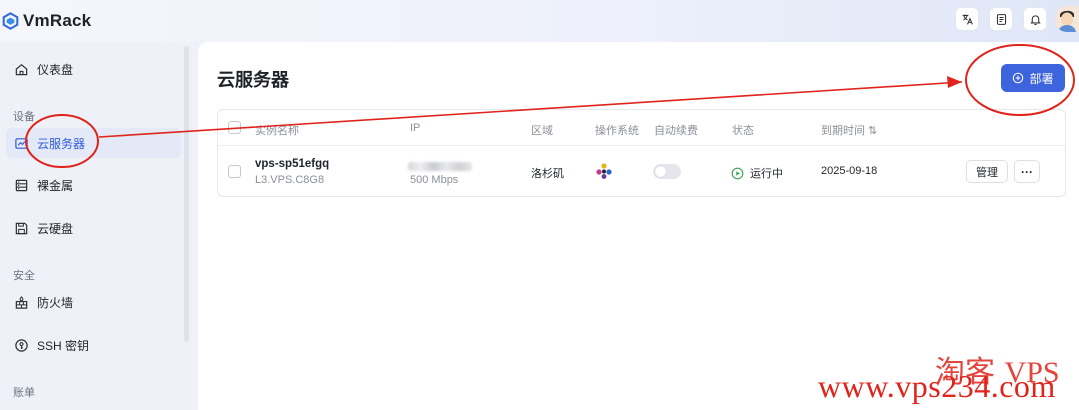  I want to click on page-title: 云服务器, so click(253, 80).